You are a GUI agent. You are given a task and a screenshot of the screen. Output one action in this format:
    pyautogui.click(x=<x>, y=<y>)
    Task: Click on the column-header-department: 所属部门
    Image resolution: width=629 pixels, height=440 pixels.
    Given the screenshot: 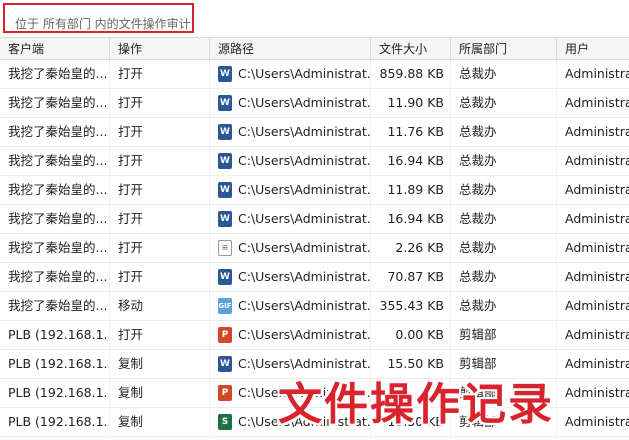 What is the action you would take?
    pyautogui.click(x=504, y=49)
    